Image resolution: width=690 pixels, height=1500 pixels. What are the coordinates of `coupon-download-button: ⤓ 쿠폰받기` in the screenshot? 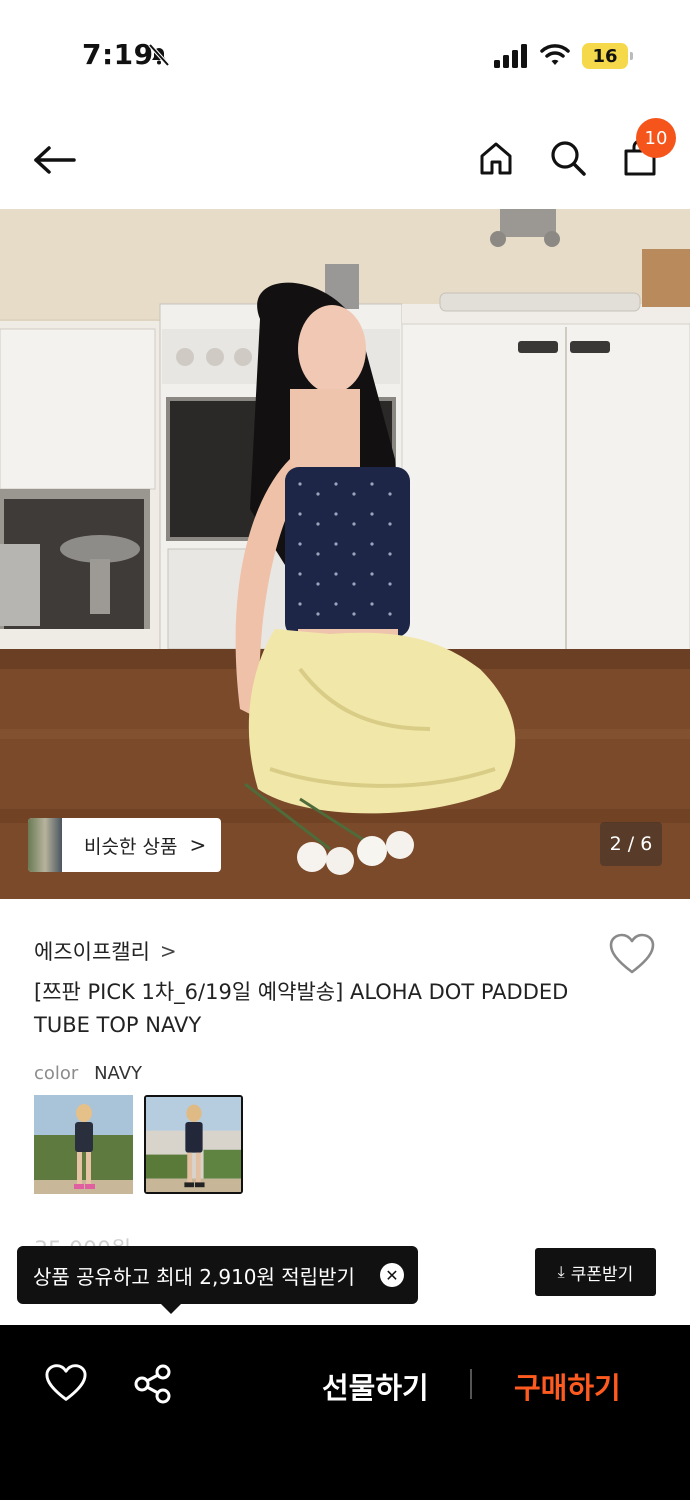 It's located at (595, 1272).